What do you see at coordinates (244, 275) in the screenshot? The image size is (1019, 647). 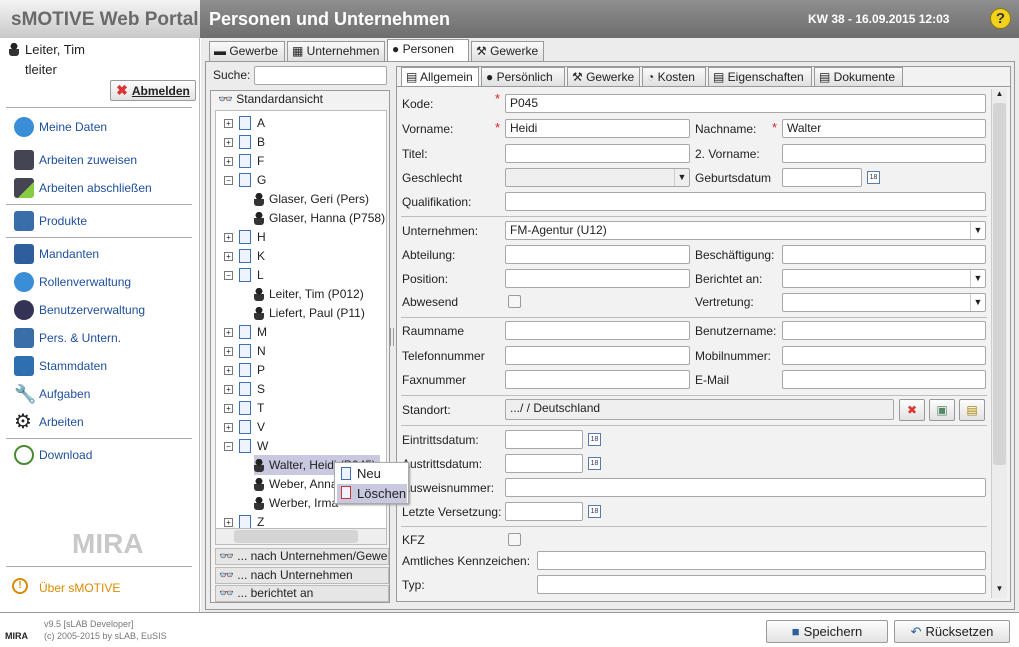 I see `tree-group: − L` at bounding box center [244, 275].